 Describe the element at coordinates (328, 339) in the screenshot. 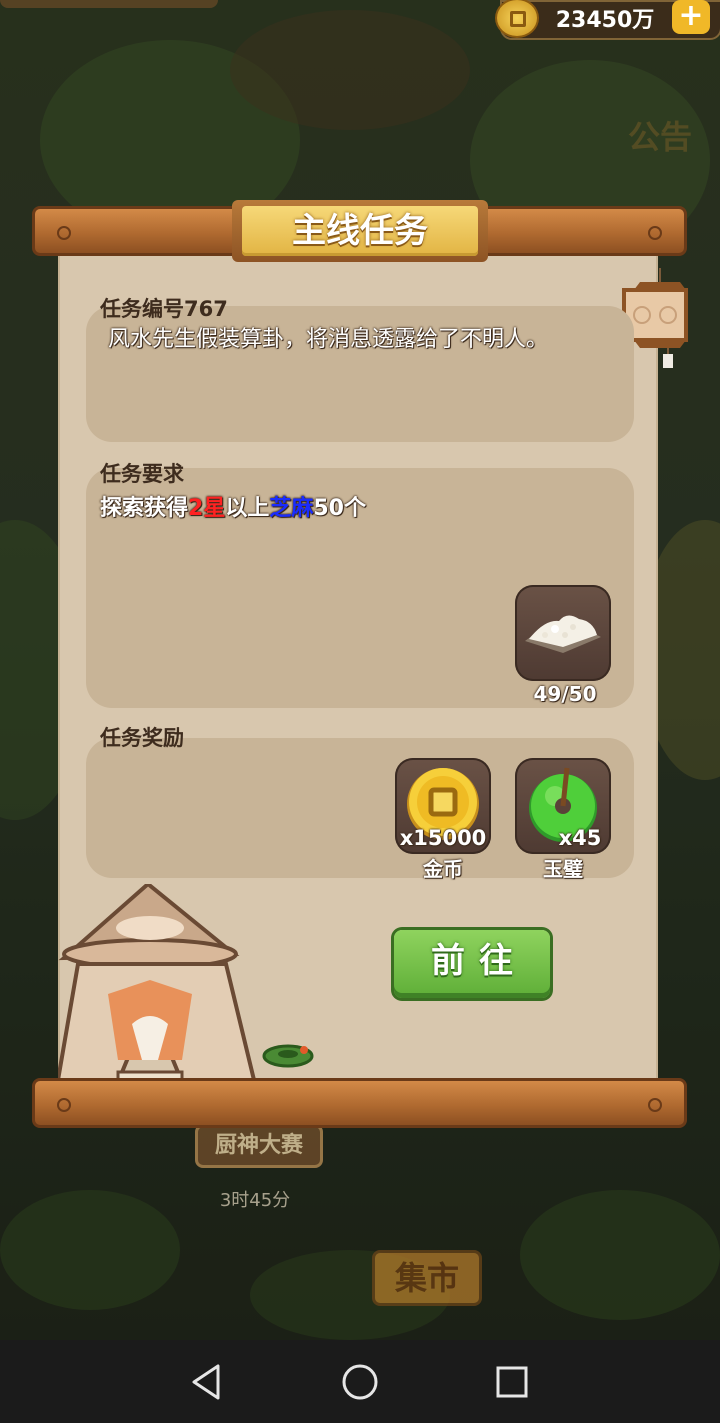

I see `task-description: 风水先生假装算卦，将消息透露给了不明人。` at that location.